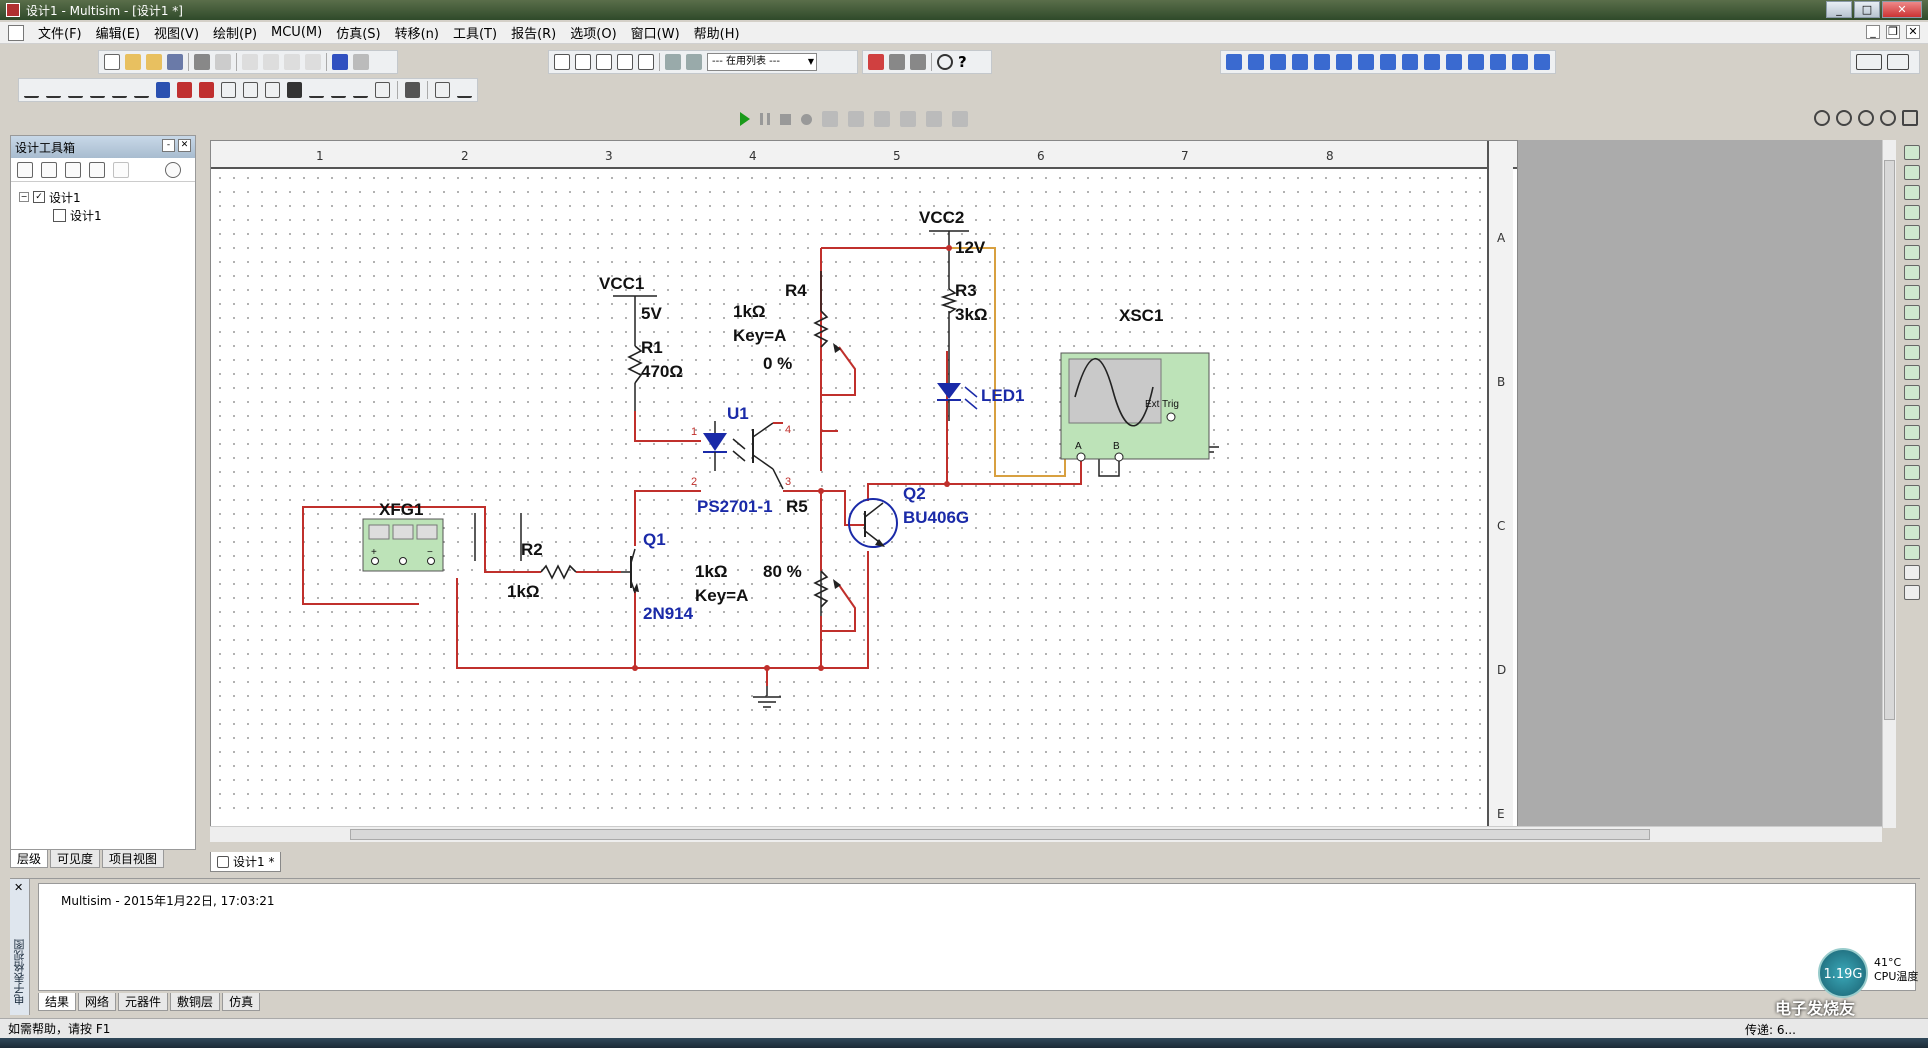 The image size is (1928, 1048). What do you see at coordinates (876, 62) in the screenshot?
I see `erc-icon` at bounding box center [876, 62].